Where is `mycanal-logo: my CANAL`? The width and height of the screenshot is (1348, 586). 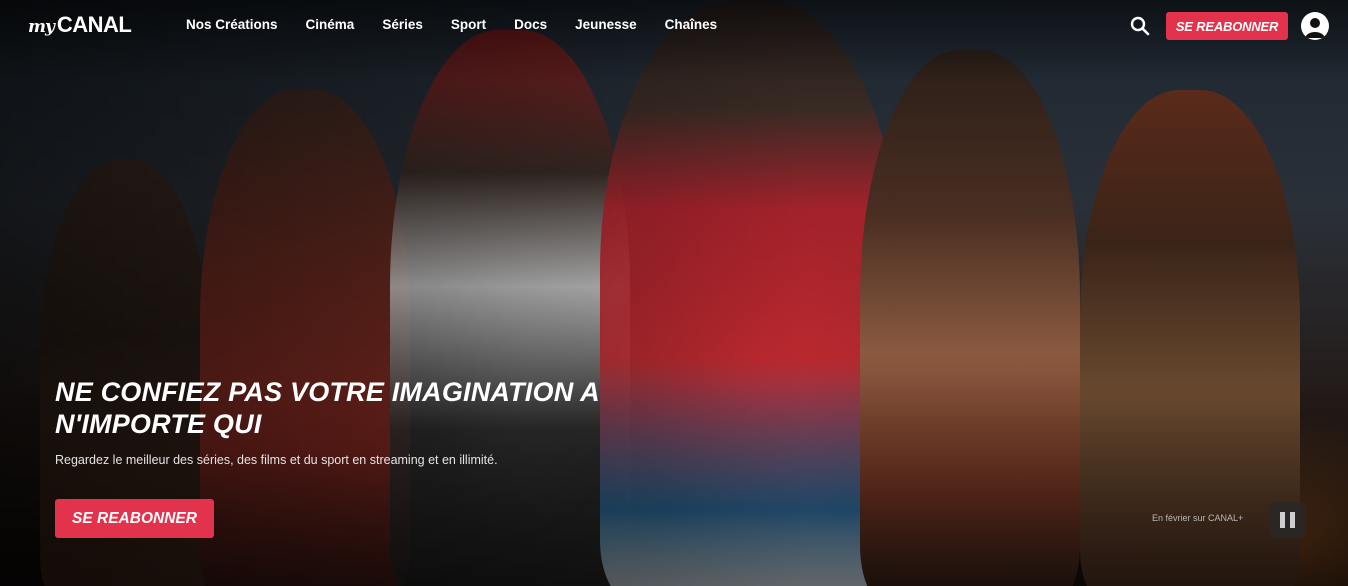 mycanal-logo: my CANAL is located at coordinates (80, 25).